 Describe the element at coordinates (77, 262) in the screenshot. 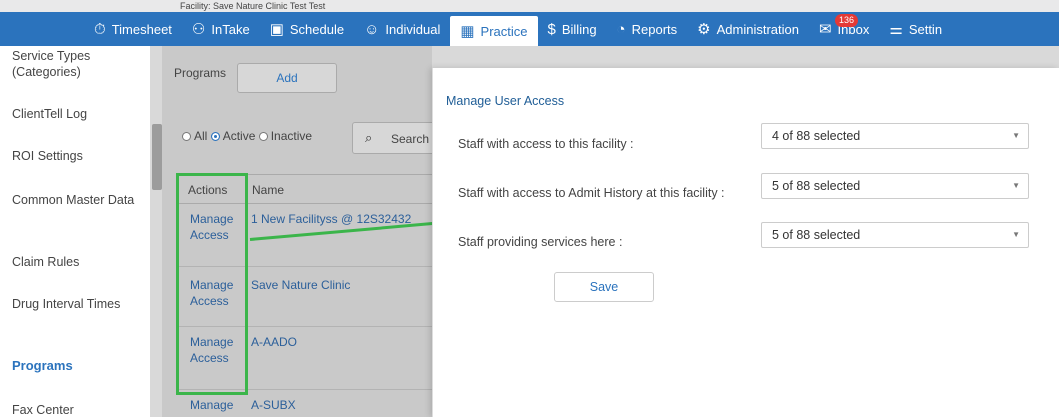

I see `sidebar-item-claim-rules: Claim Rules` at that location.